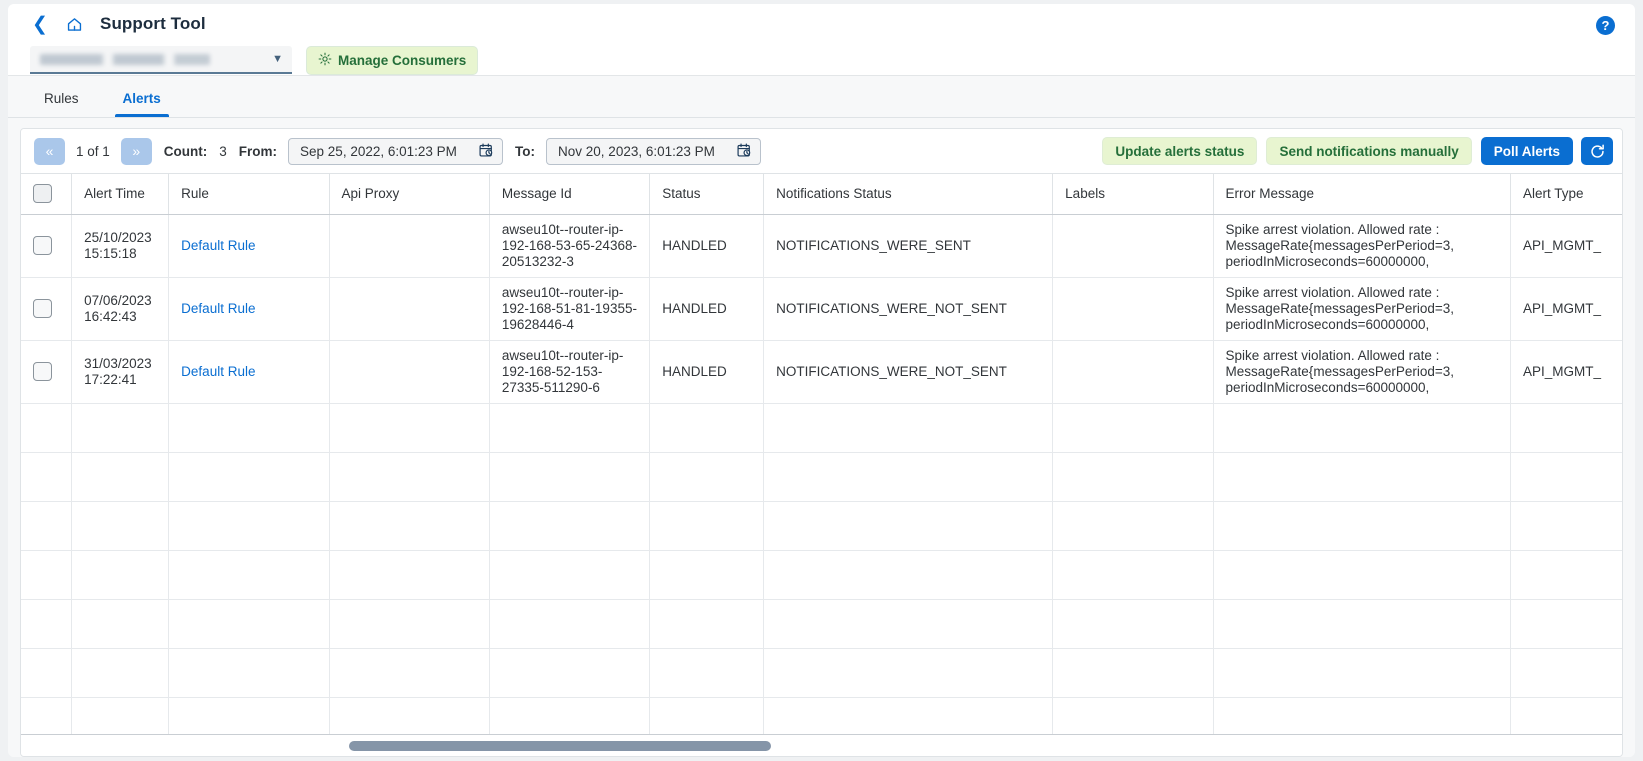  What do you see at coordinates (560, 746) in the screenshot?
I see `horizontal-scrollbar-thumb` at bounding box center [560, 746].